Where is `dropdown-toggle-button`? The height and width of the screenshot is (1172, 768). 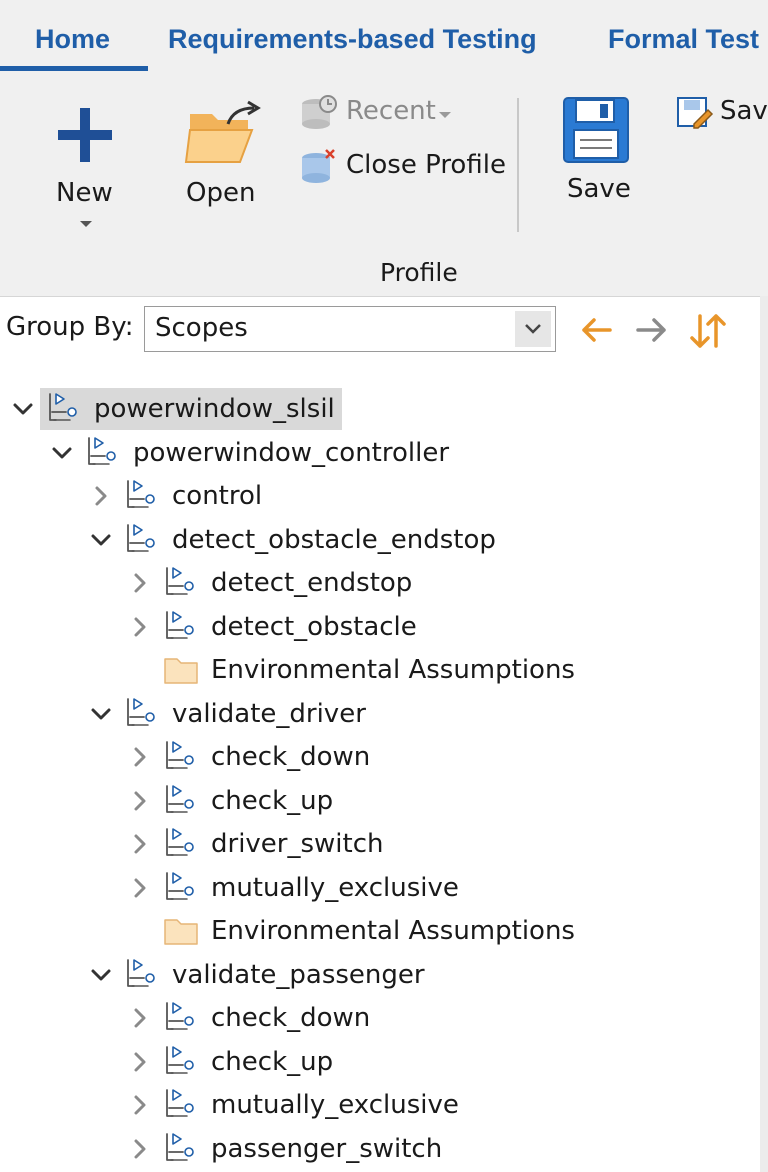 dropdown-toggle-button is located at coordinates (533, 329).